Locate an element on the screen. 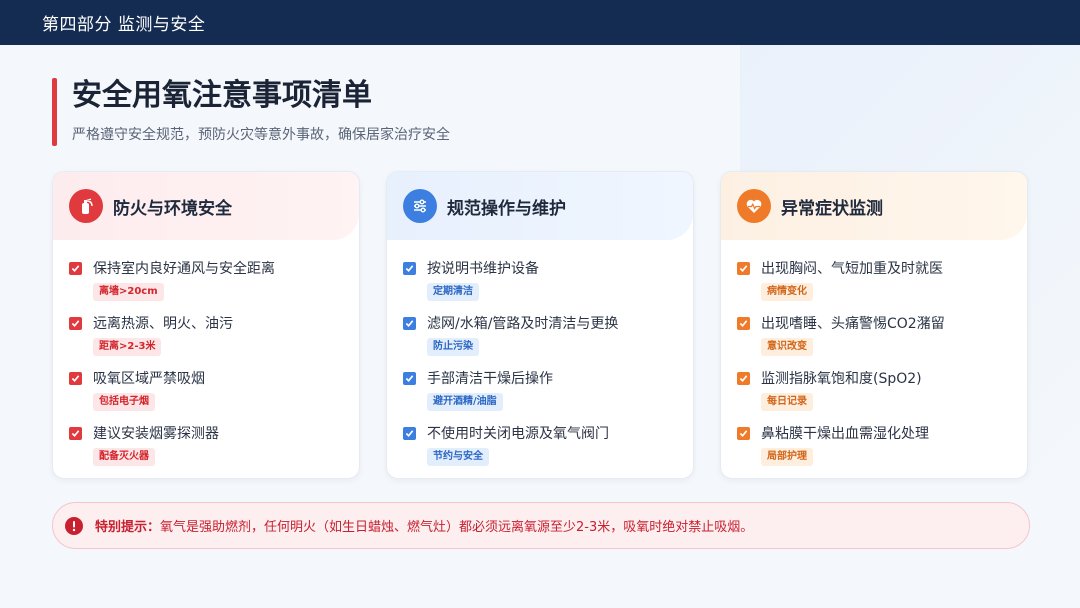 The width and height of the screenshot is (1080, 608). item-tag: 节约与安全 is located at coordinates (458, 457).